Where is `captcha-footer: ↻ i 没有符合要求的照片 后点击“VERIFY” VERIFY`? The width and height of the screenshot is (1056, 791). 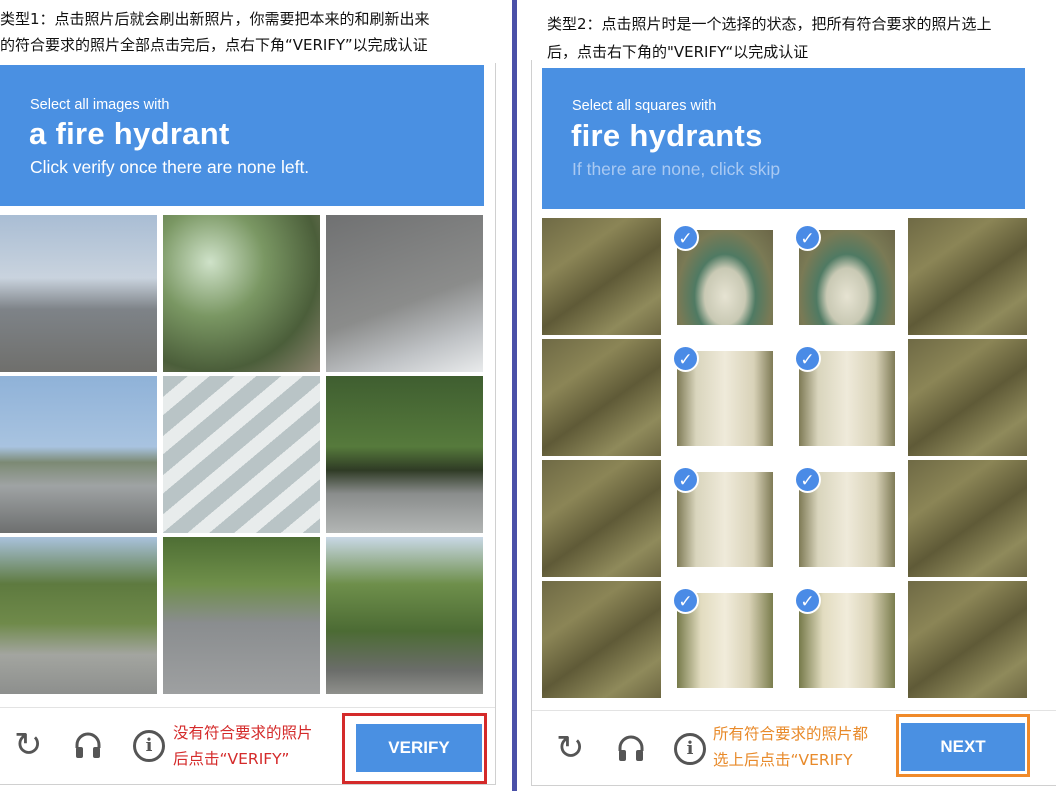
captcha-footer: ↻ i 没有符合要求的照片 后点击“VERIFY” VERIFY is located at coordinates (247, 746).